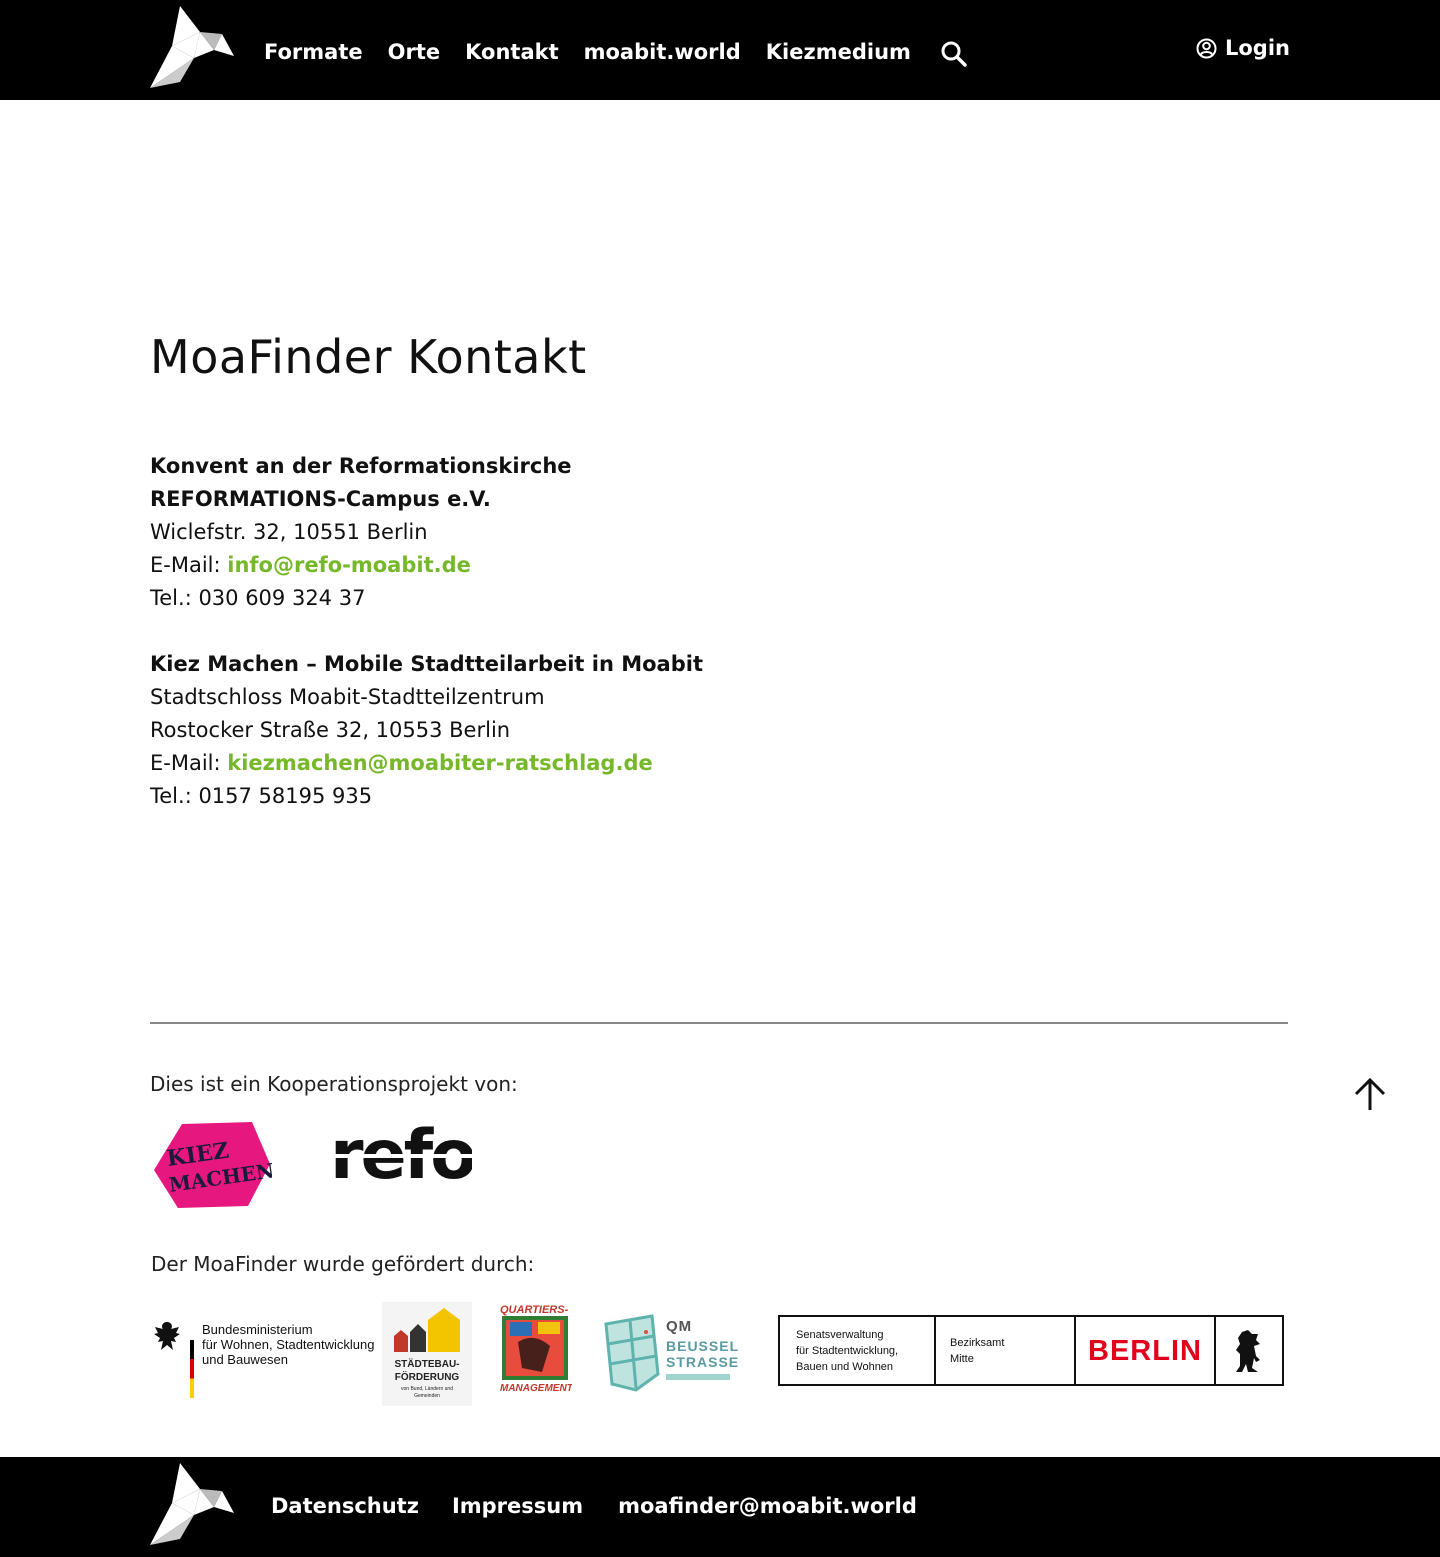 This screenshot has width=1440, height=1557. Describe the element at coordinates (1257, 48) in the screenshot. I see `login-label: Login` at that location.